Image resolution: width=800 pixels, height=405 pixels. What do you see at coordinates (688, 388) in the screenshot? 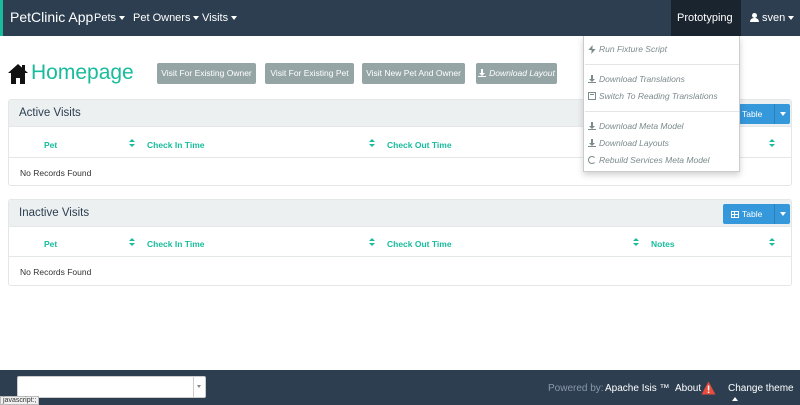
I see `about-link: About` at bounding box center [688, 388].